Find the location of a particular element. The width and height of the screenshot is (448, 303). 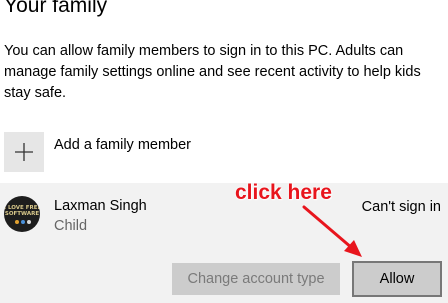

member-status: Can't sign in is located at coordinates (401, 207).